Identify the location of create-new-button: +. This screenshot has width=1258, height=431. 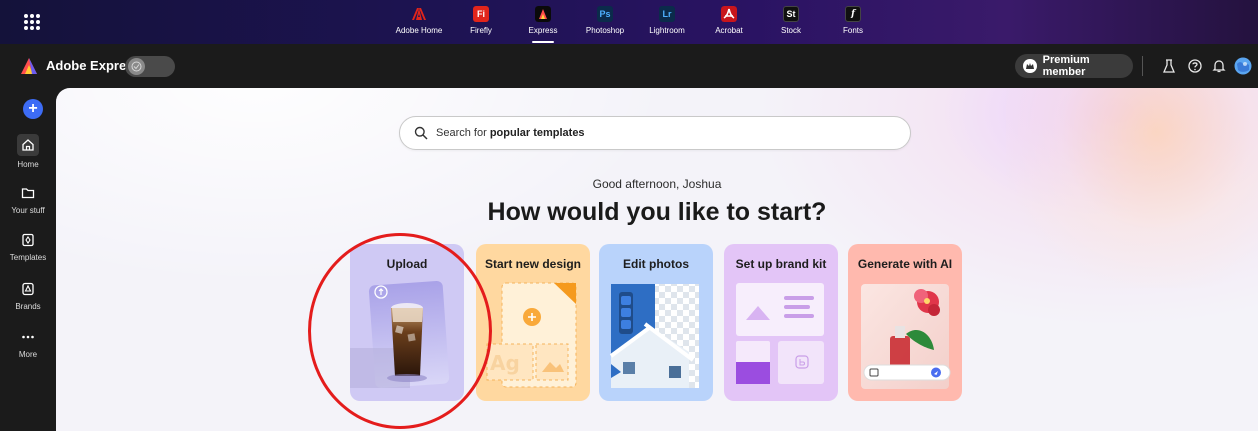
(33, 109).